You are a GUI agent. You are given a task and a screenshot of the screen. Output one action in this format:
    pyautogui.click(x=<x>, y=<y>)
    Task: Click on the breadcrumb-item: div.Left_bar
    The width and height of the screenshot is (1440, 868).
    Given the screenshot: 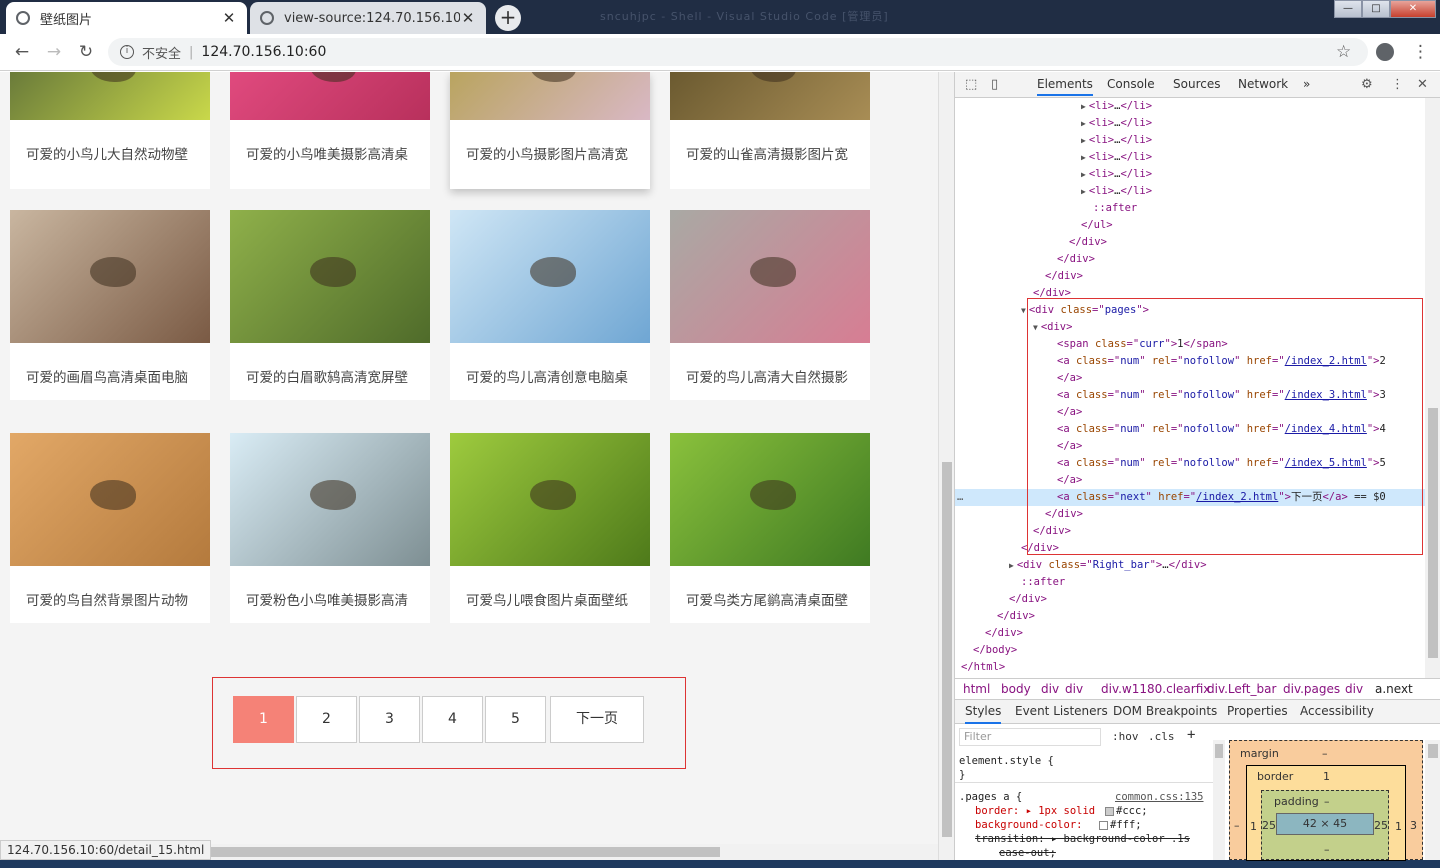 What is the action you would take?
    pyautogui.click(x=1241, y=689)
    